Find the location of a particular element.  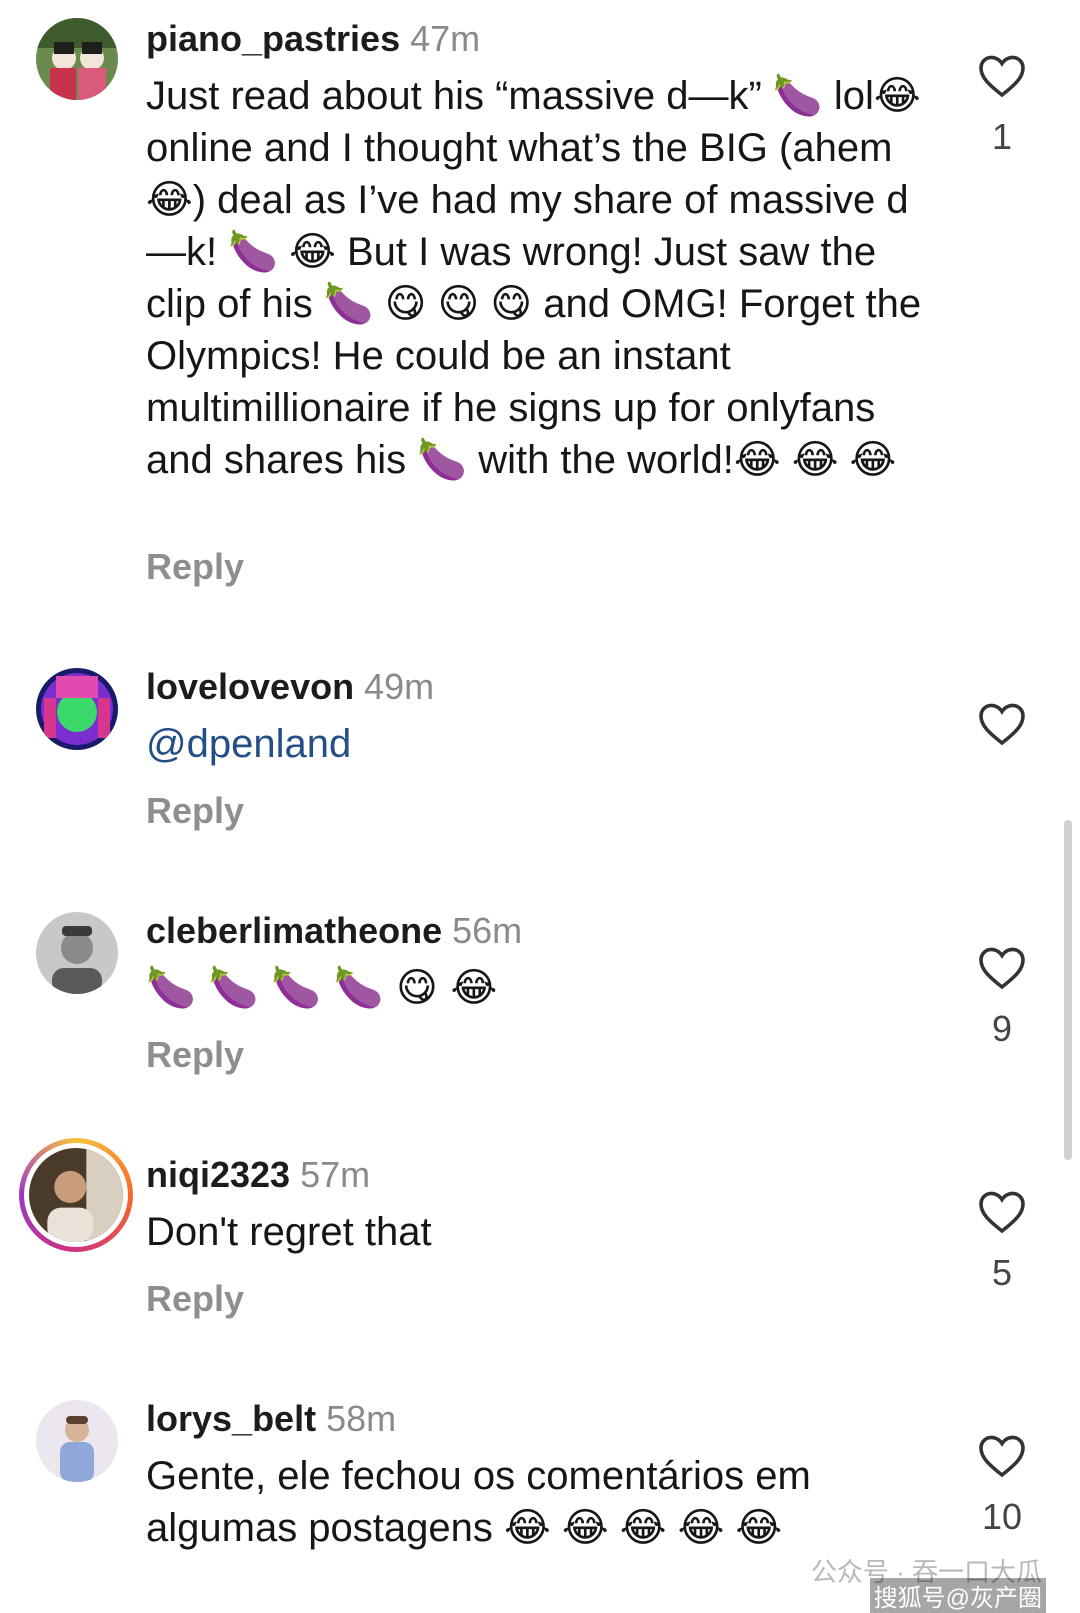

username: cleberlimatheone is located at coordinates (294, 930).